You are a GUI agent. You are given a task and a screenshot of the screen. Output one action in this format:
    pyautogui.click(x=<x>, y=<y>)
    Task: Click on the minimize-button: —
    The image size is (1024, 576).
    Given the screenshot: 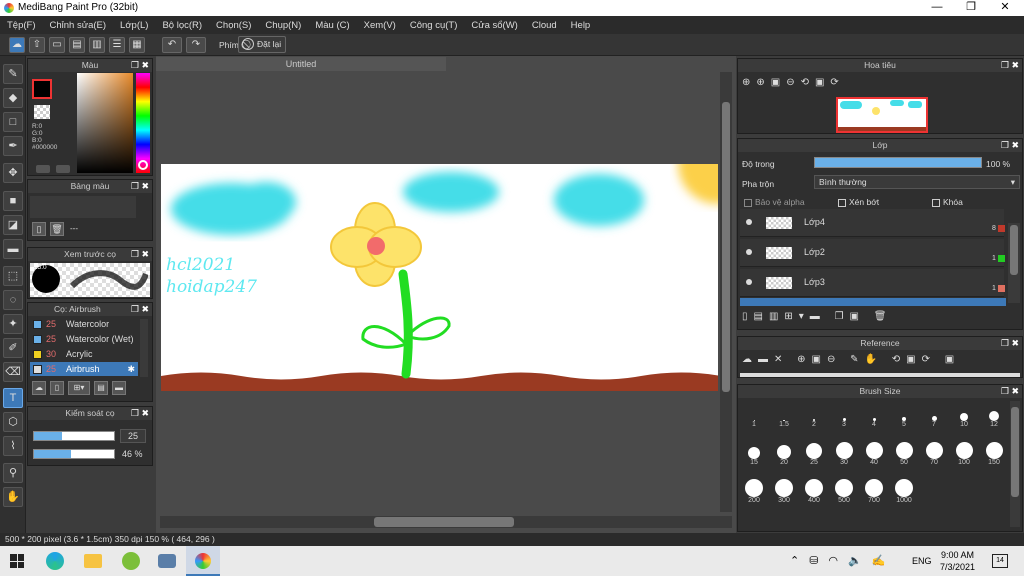 What is the action you would take?
    pyautogui.click(x=937, y=8)
    